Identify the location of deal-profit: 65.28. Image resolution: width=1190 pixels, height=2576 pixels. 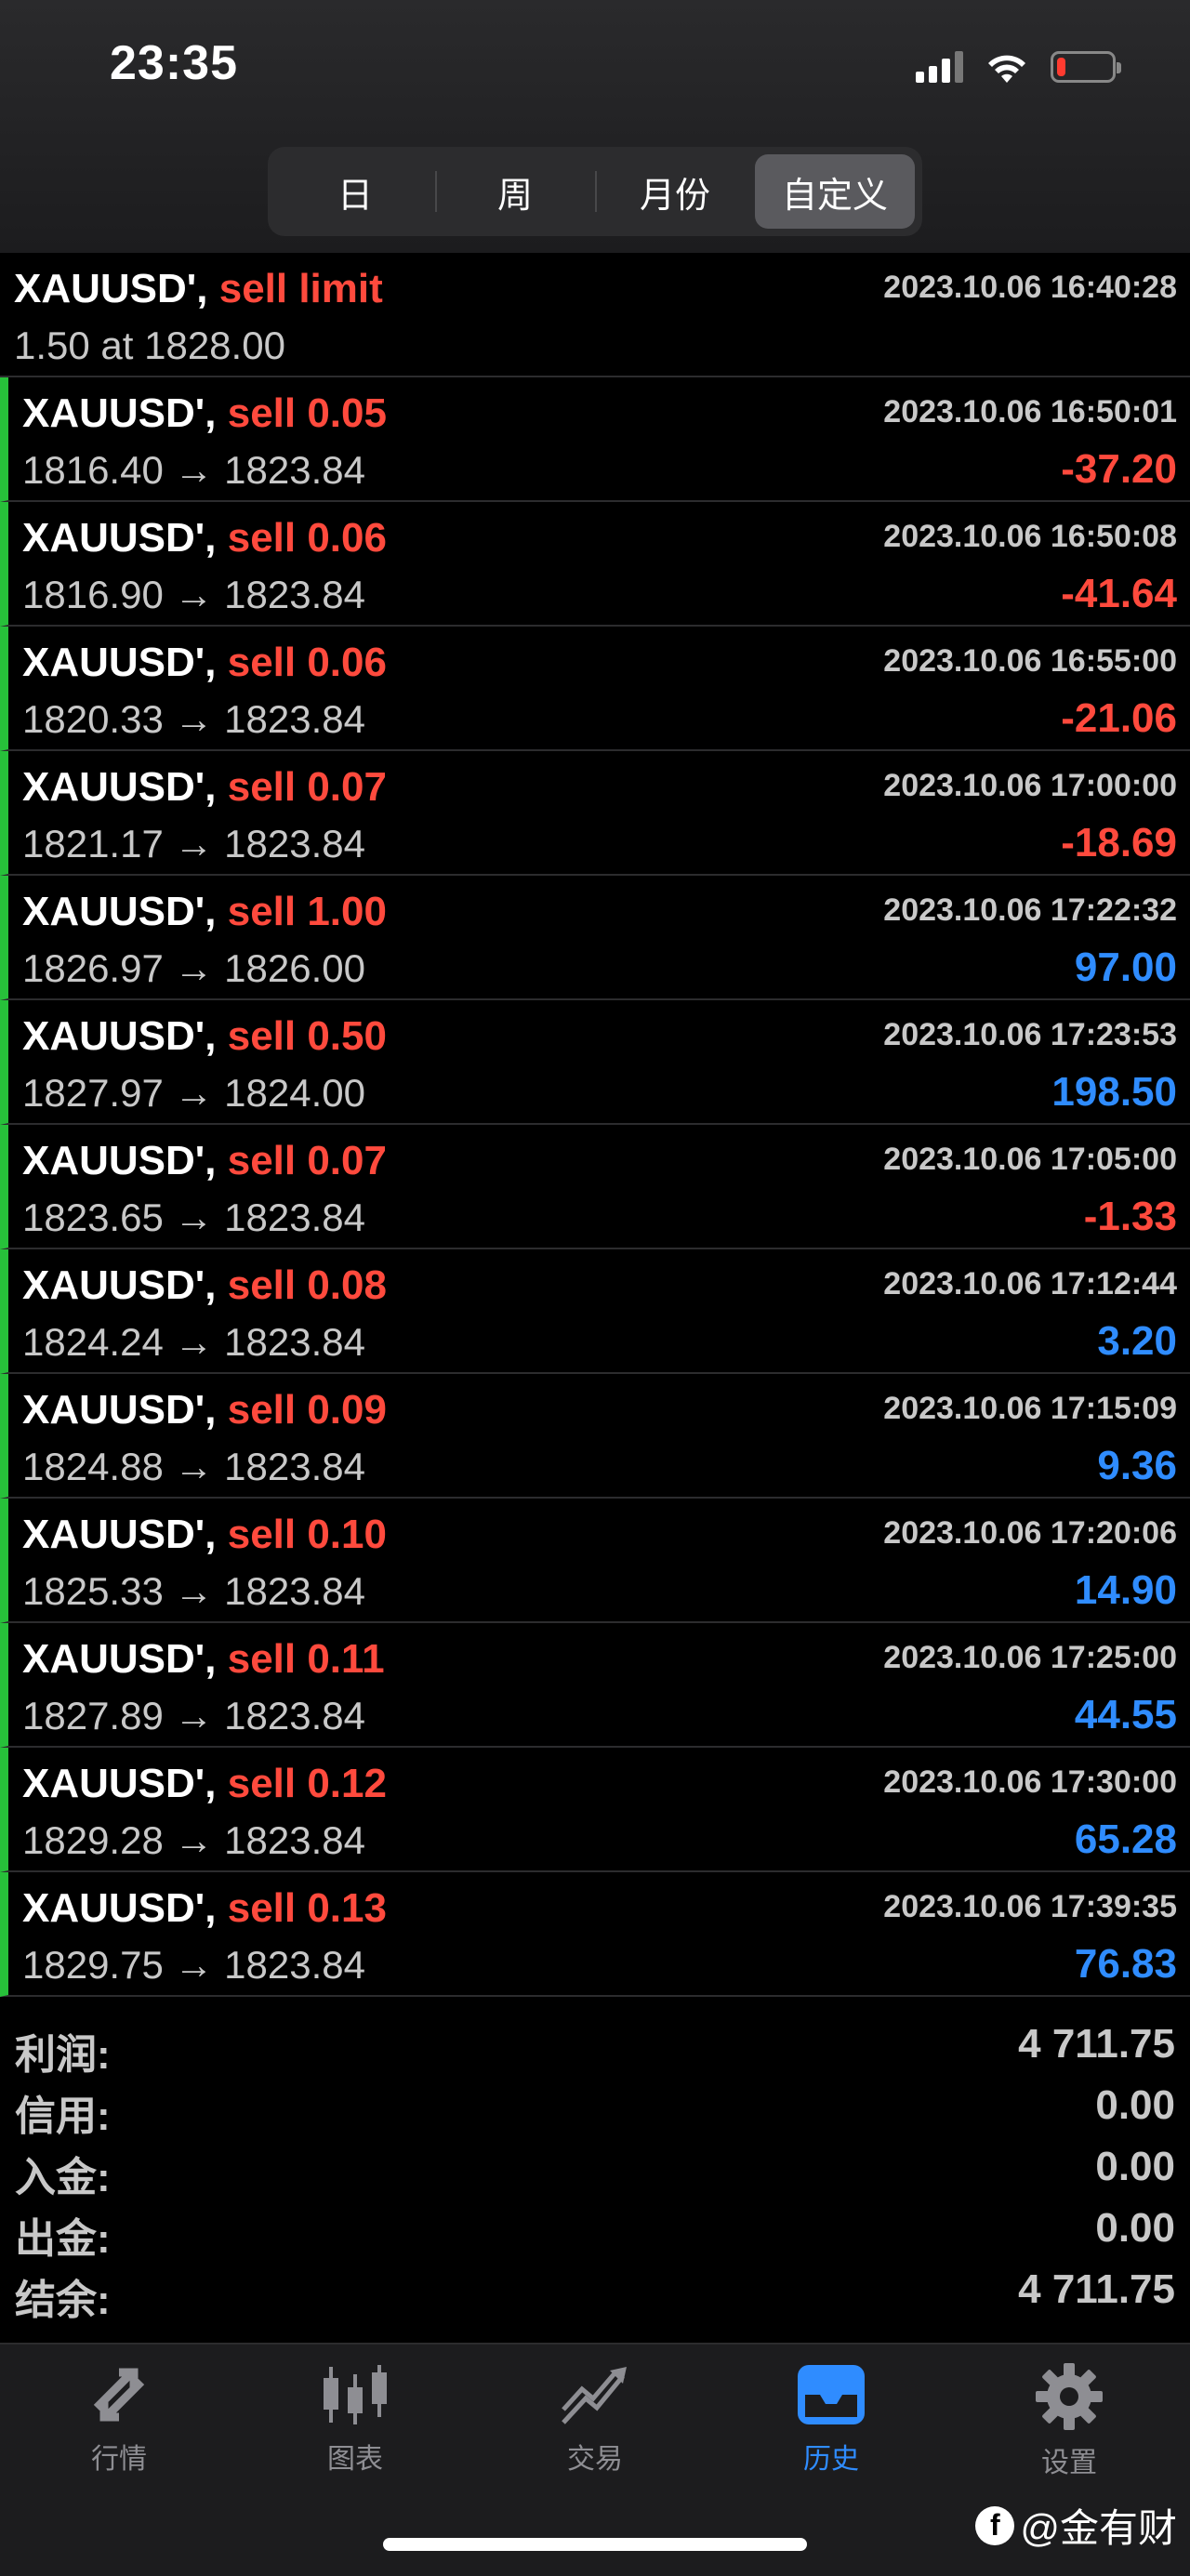
(1125, 1839).